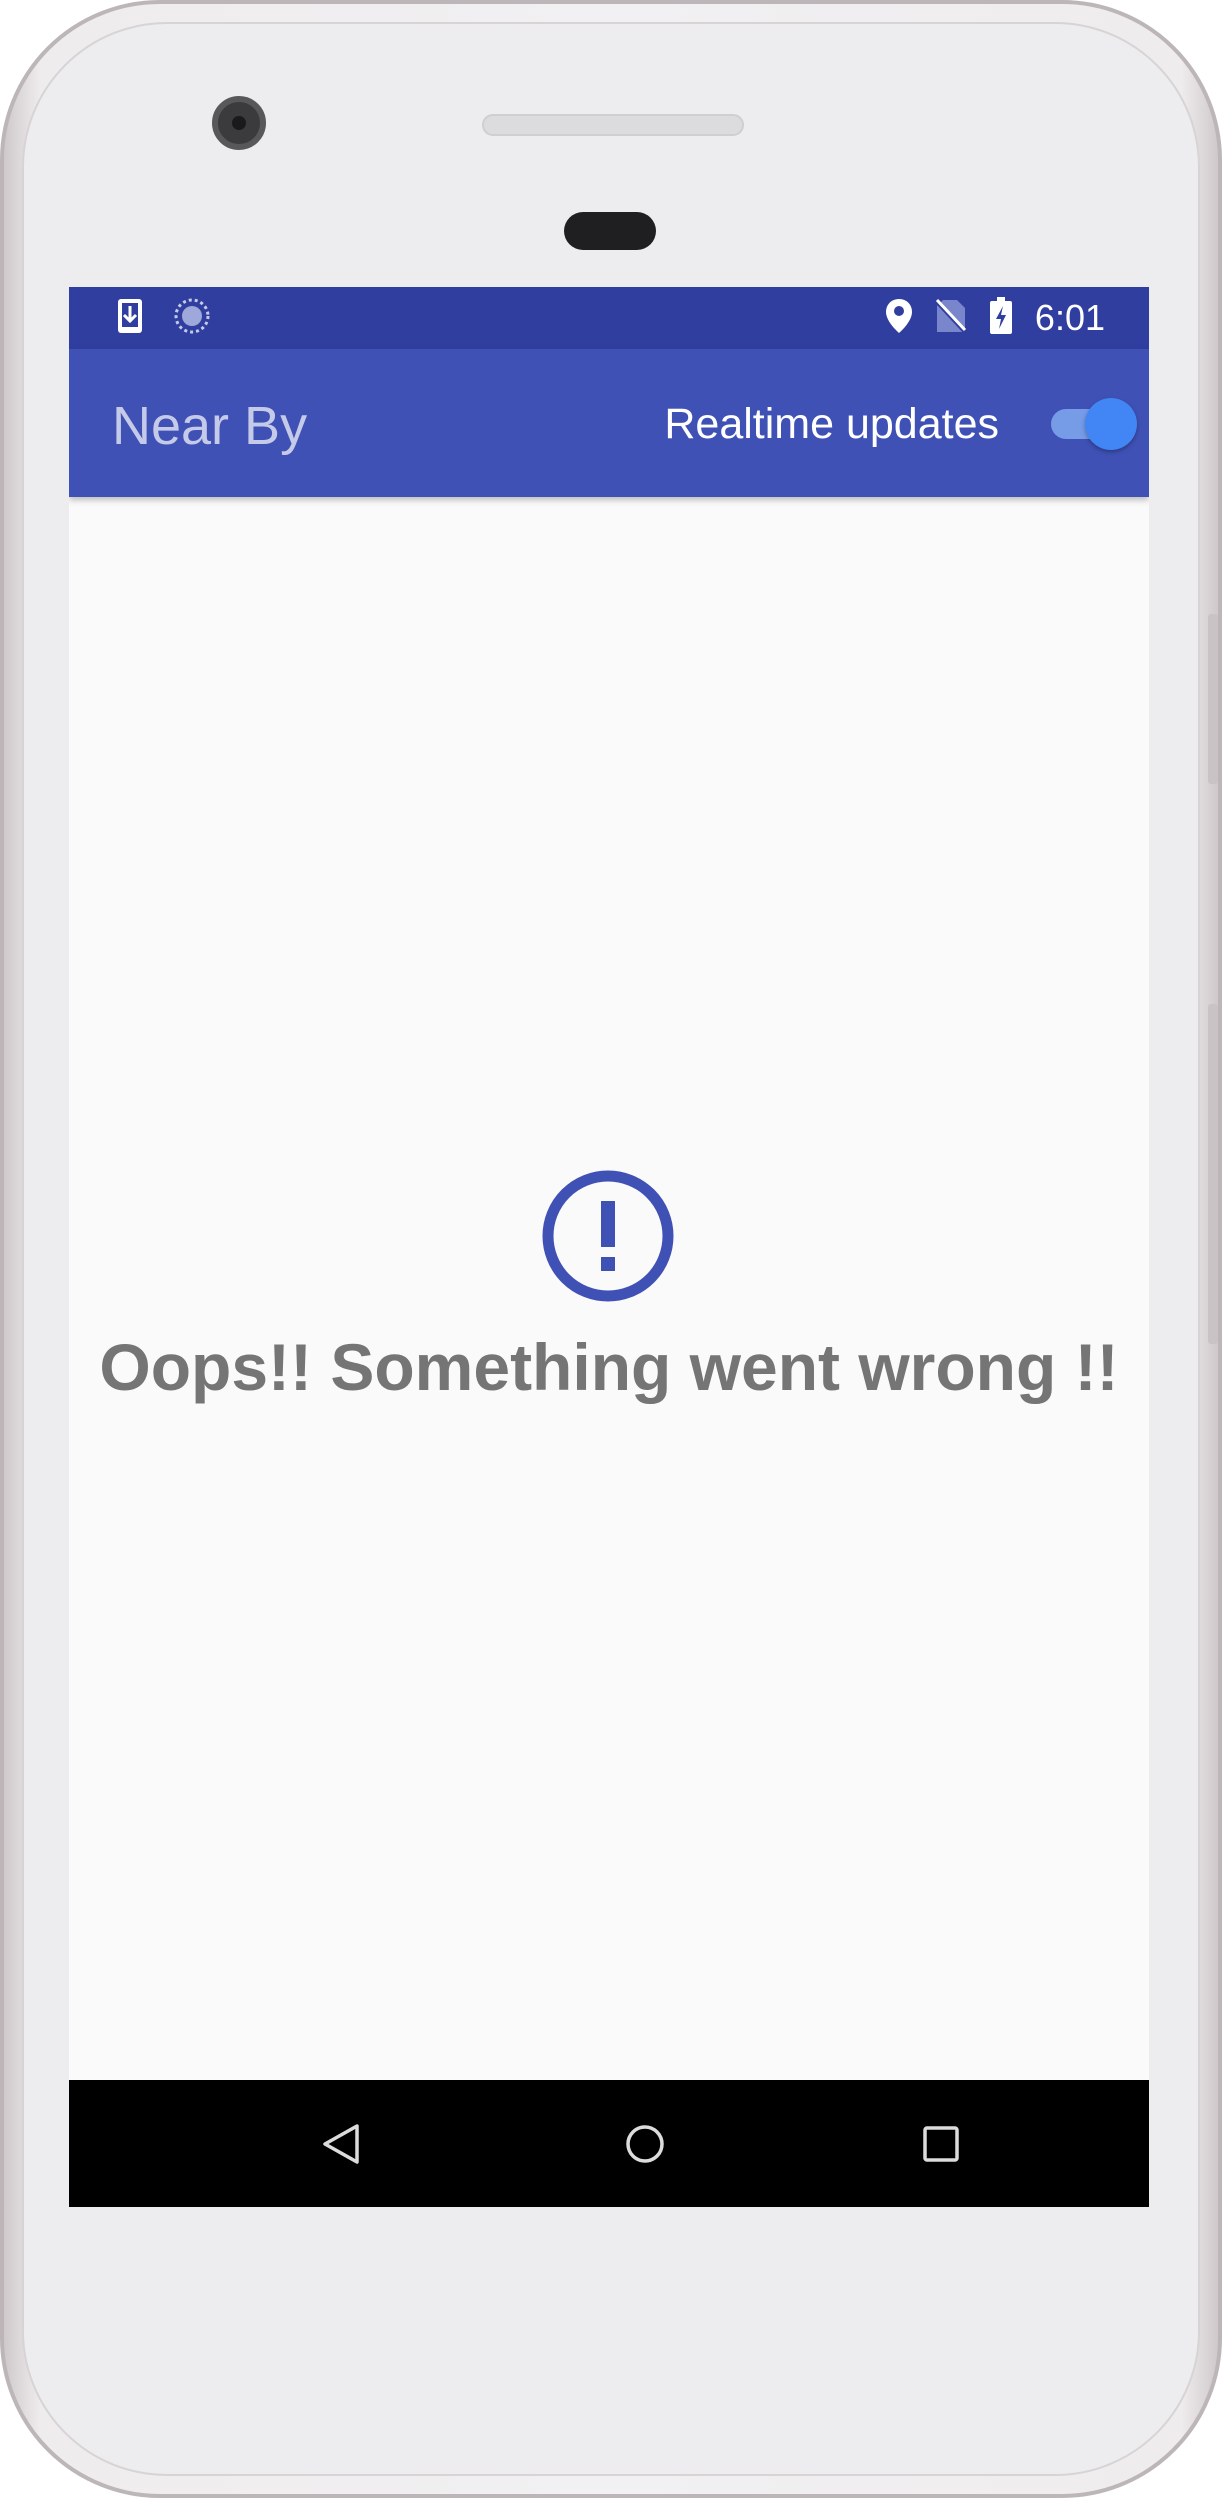  What do you see at coordinates (608, 1236) in the screenshot?
I see `alert-circle-icon` at bounding box center [608, 1236].